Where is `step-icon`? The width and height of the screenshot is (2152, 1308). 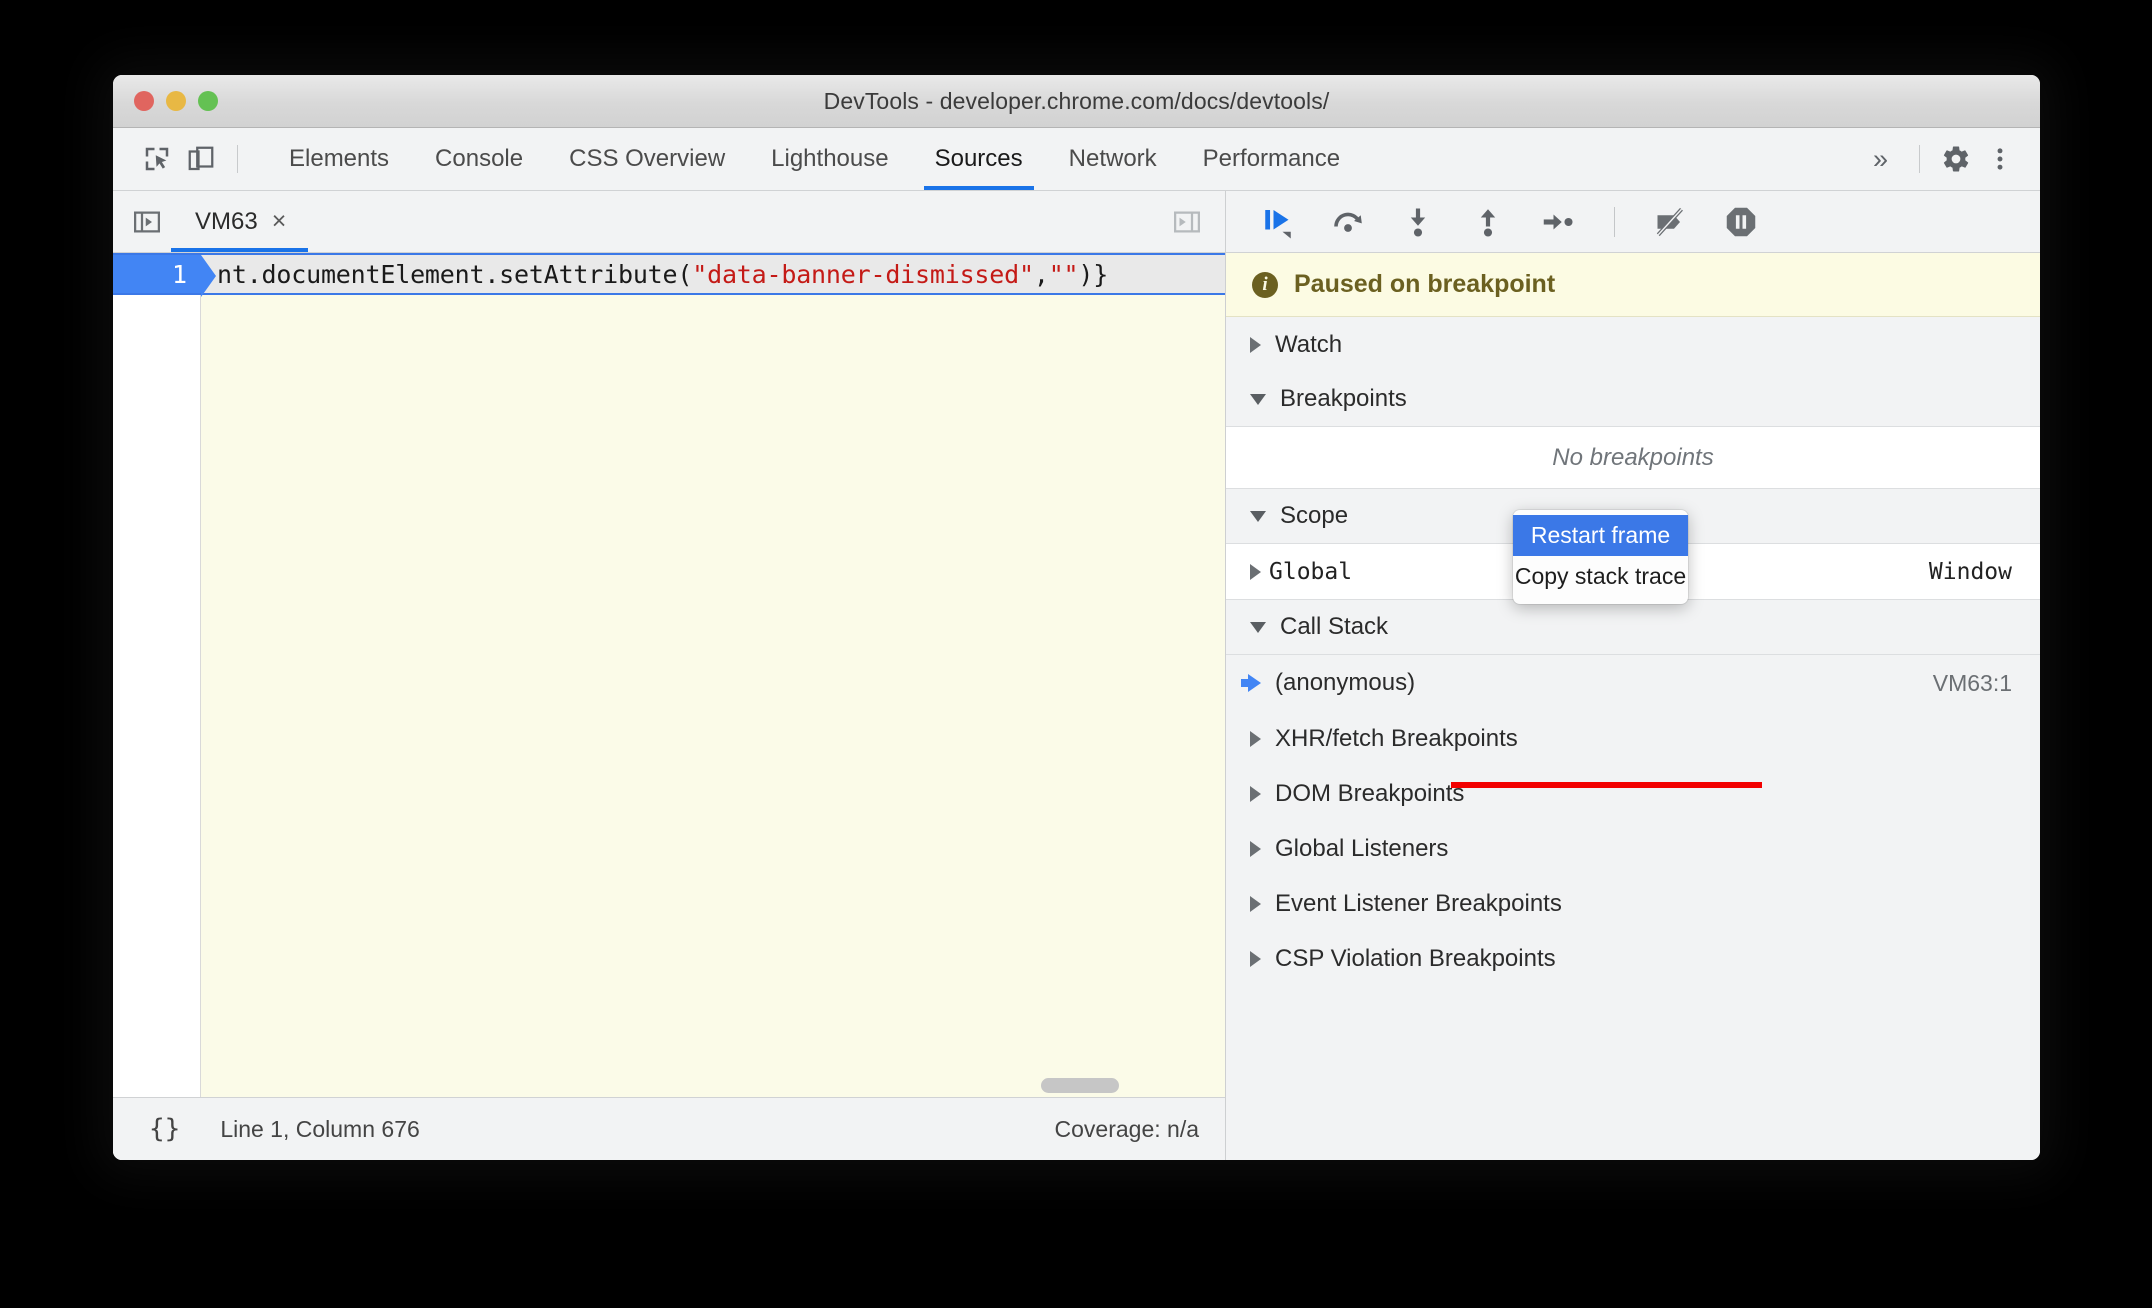 step-icon is located at coordinates (1558, 222).